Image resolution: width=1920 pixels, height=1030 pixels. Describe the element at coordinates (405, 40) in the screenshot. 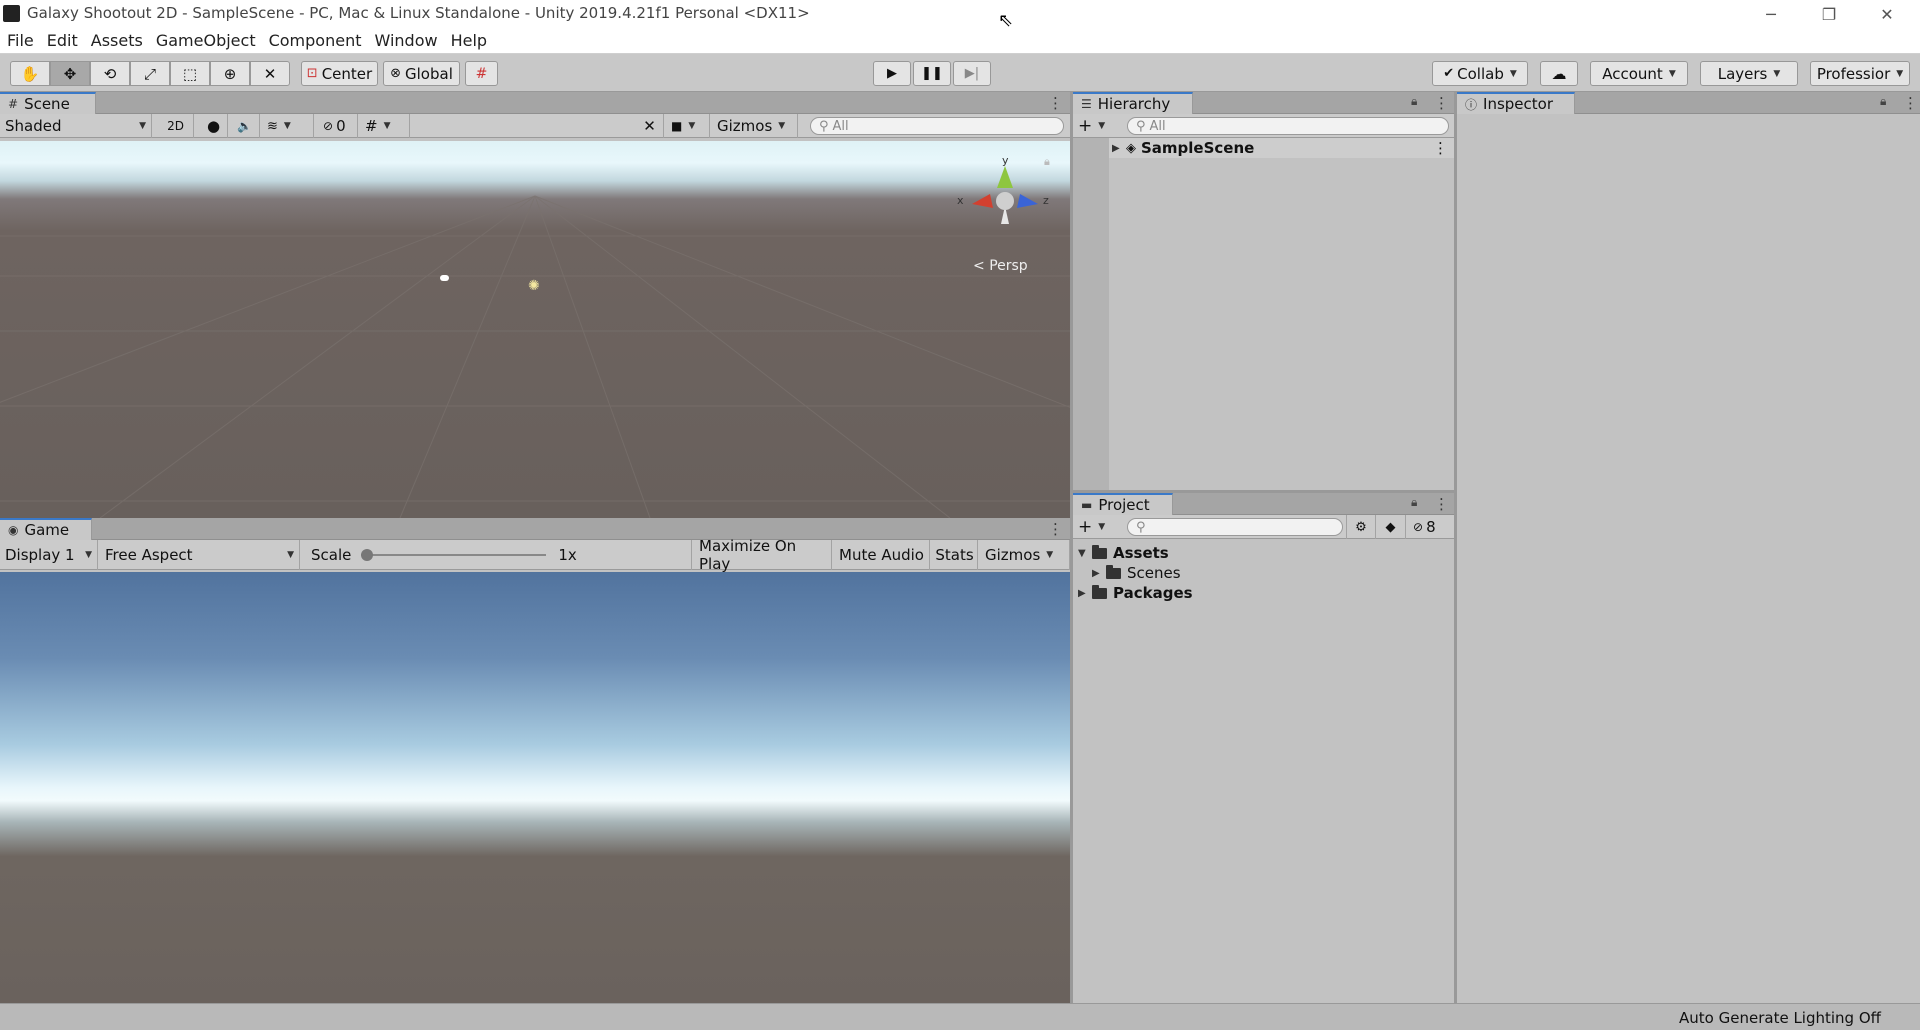

I see `menu-window: Window` at that location.